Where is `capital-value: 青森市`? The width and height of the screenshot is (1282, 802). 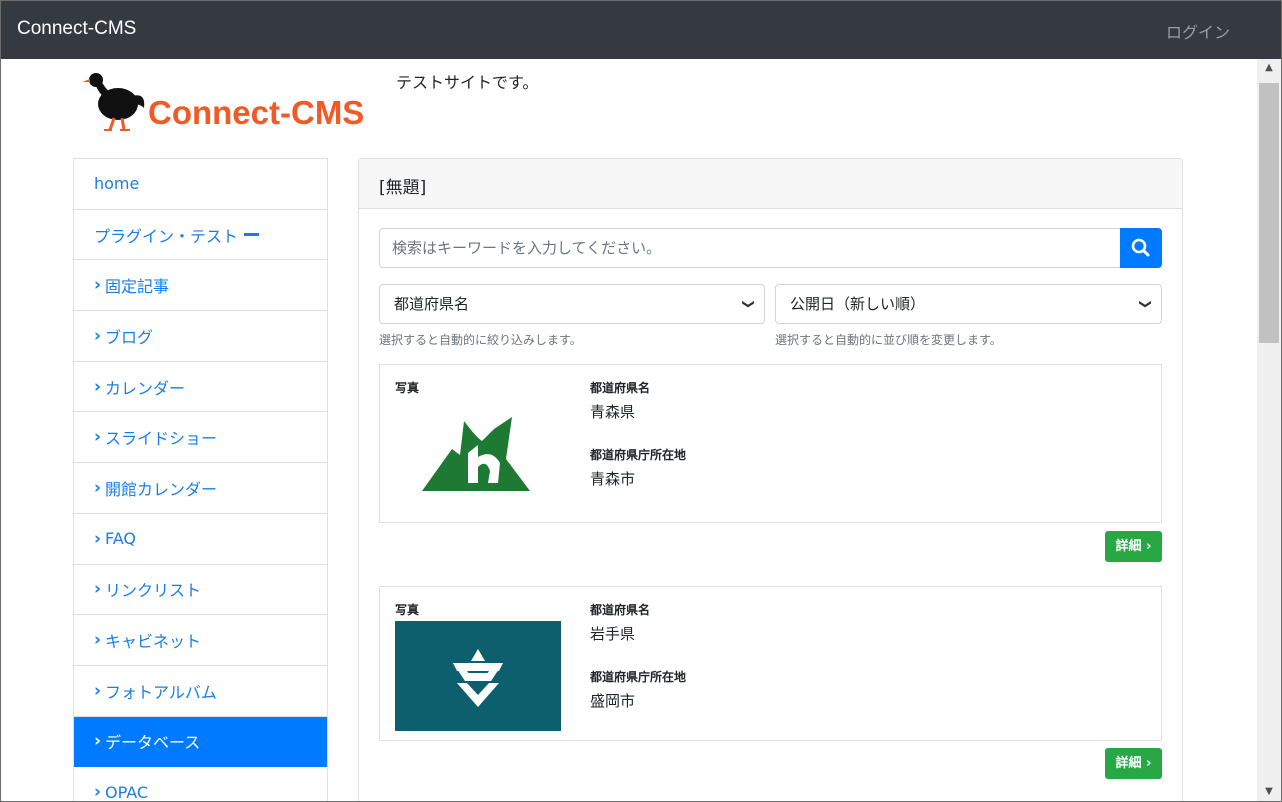
capital-value: 青森市 is located at coordinates (613, 479).